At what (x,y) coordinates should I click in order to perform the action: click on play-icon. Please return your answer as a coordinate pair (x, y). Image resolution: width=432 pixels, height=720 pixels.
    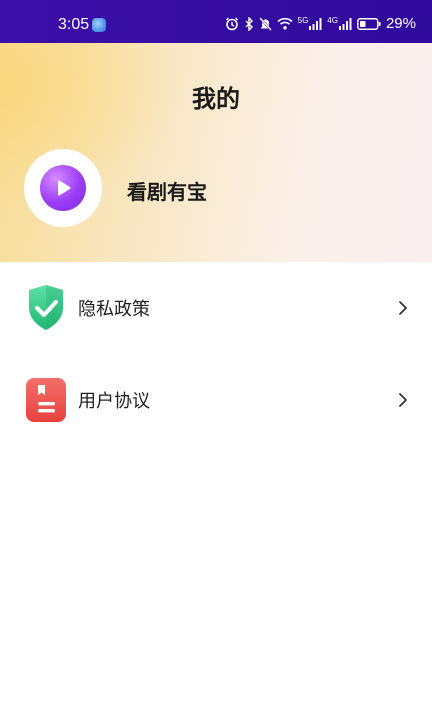
    Looking at the image, I should click on (63, 188).